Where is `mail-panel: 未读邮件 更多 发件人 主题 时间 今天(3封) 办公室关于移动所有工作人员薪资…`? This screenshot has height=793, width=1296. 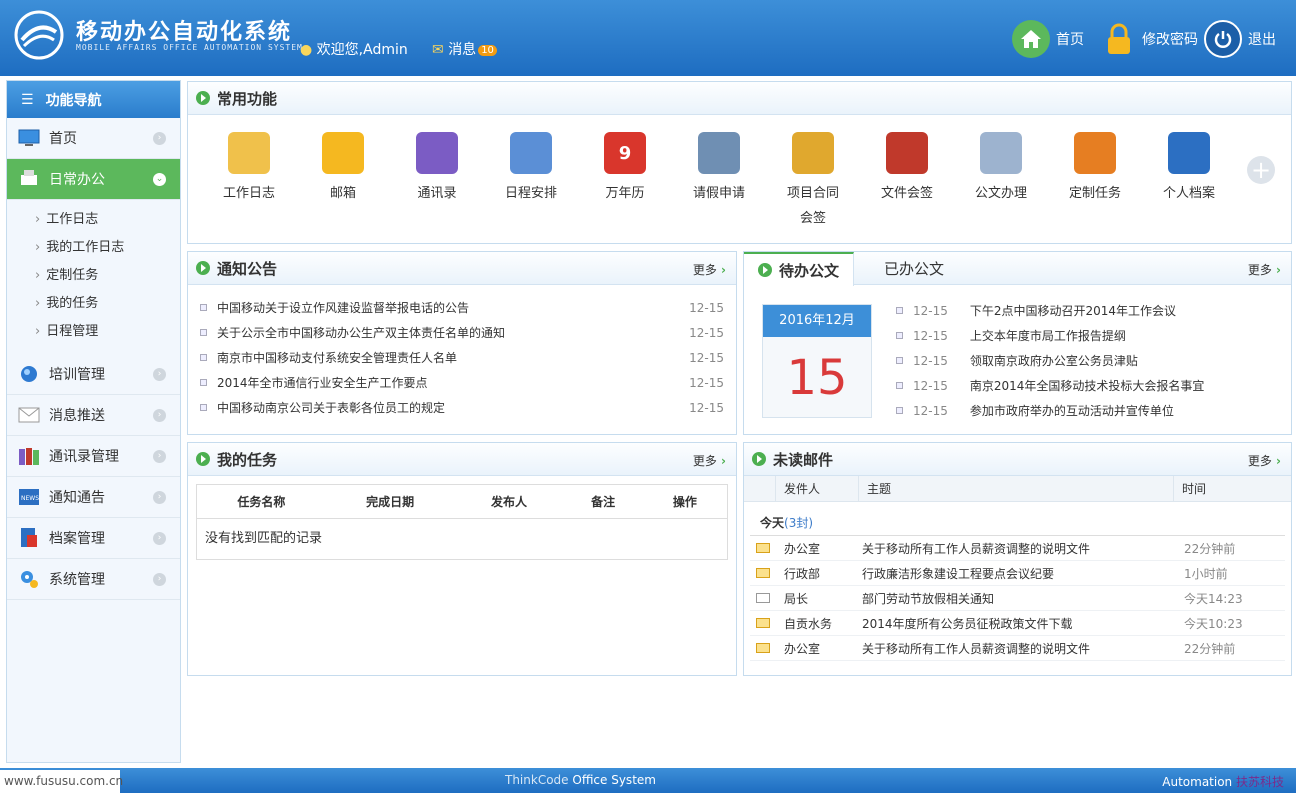 mail-panel: 未读邮件 更多 发件人 主题 时间 今天(3封) 办公室关于移动所有工作人员薪资… is located at coordinates (1017, 559).